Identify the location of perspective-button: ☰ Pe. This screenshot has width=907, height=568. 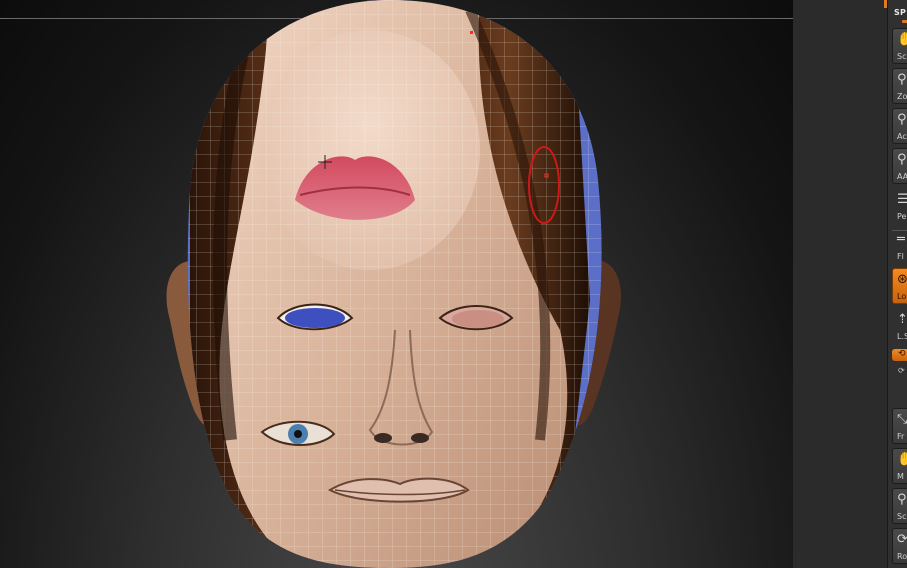
(899, 206).